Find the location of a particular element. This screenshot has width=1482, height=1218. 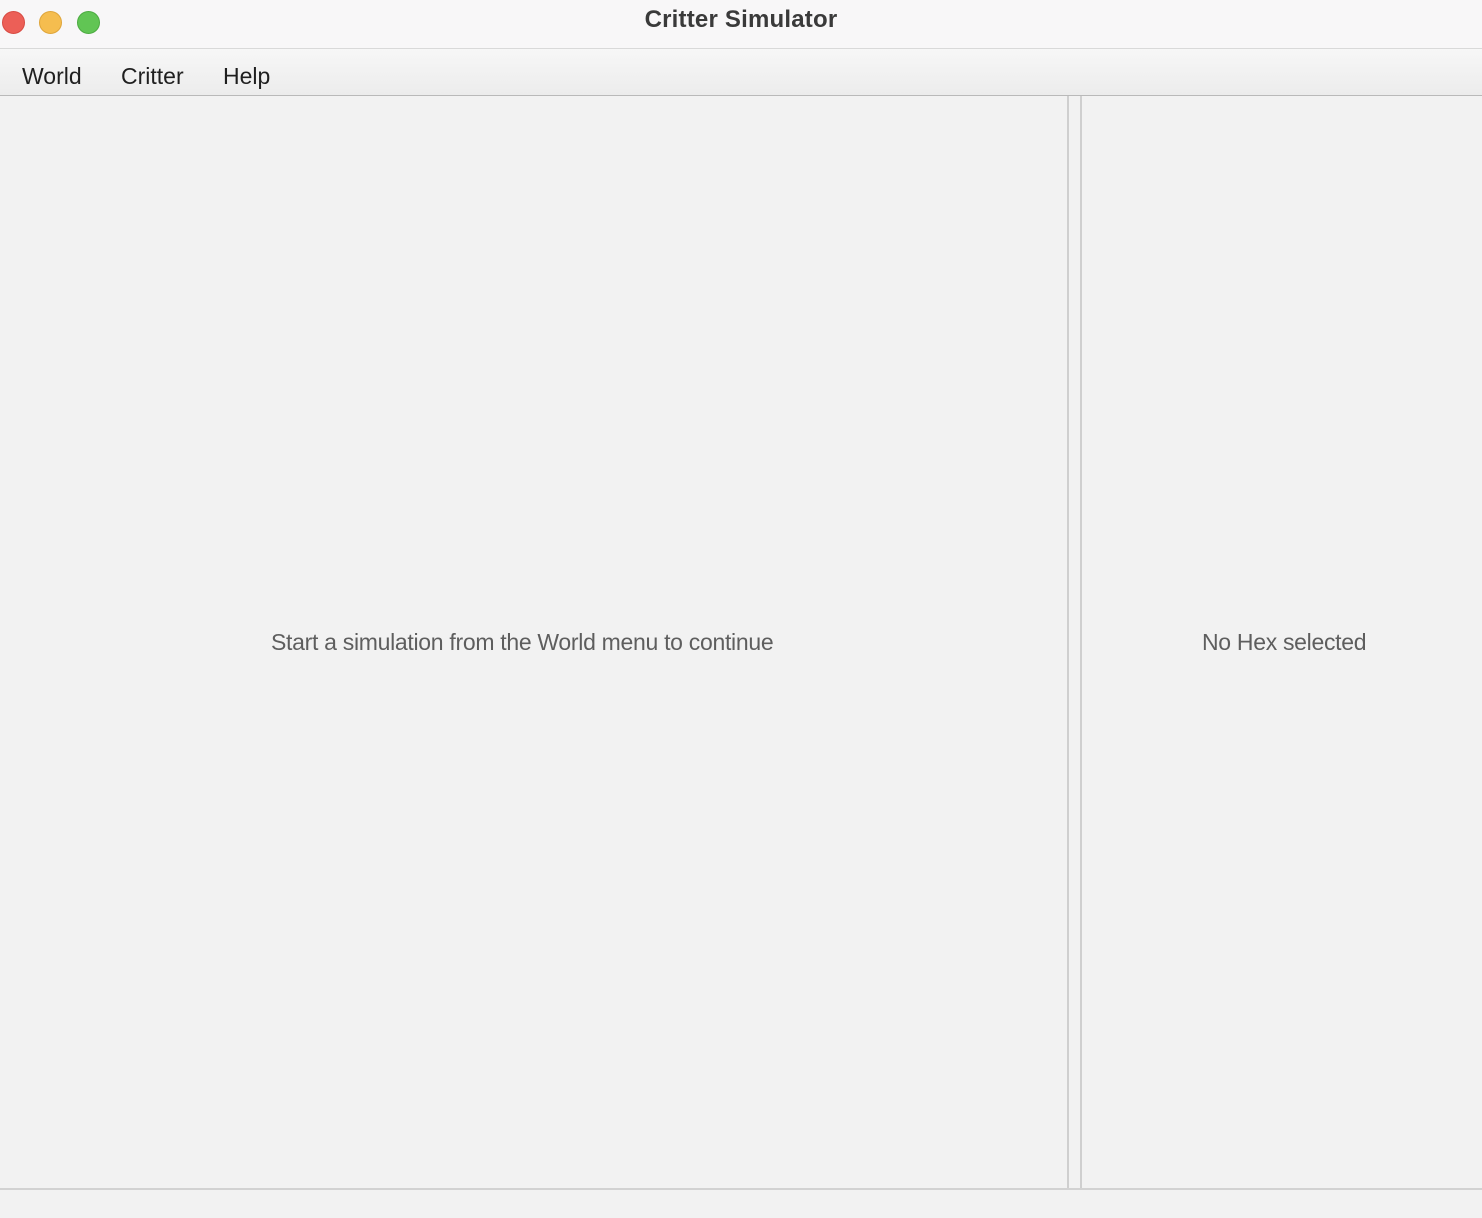

title-bar: Critter Simulator is located at coordinates (741, 24).